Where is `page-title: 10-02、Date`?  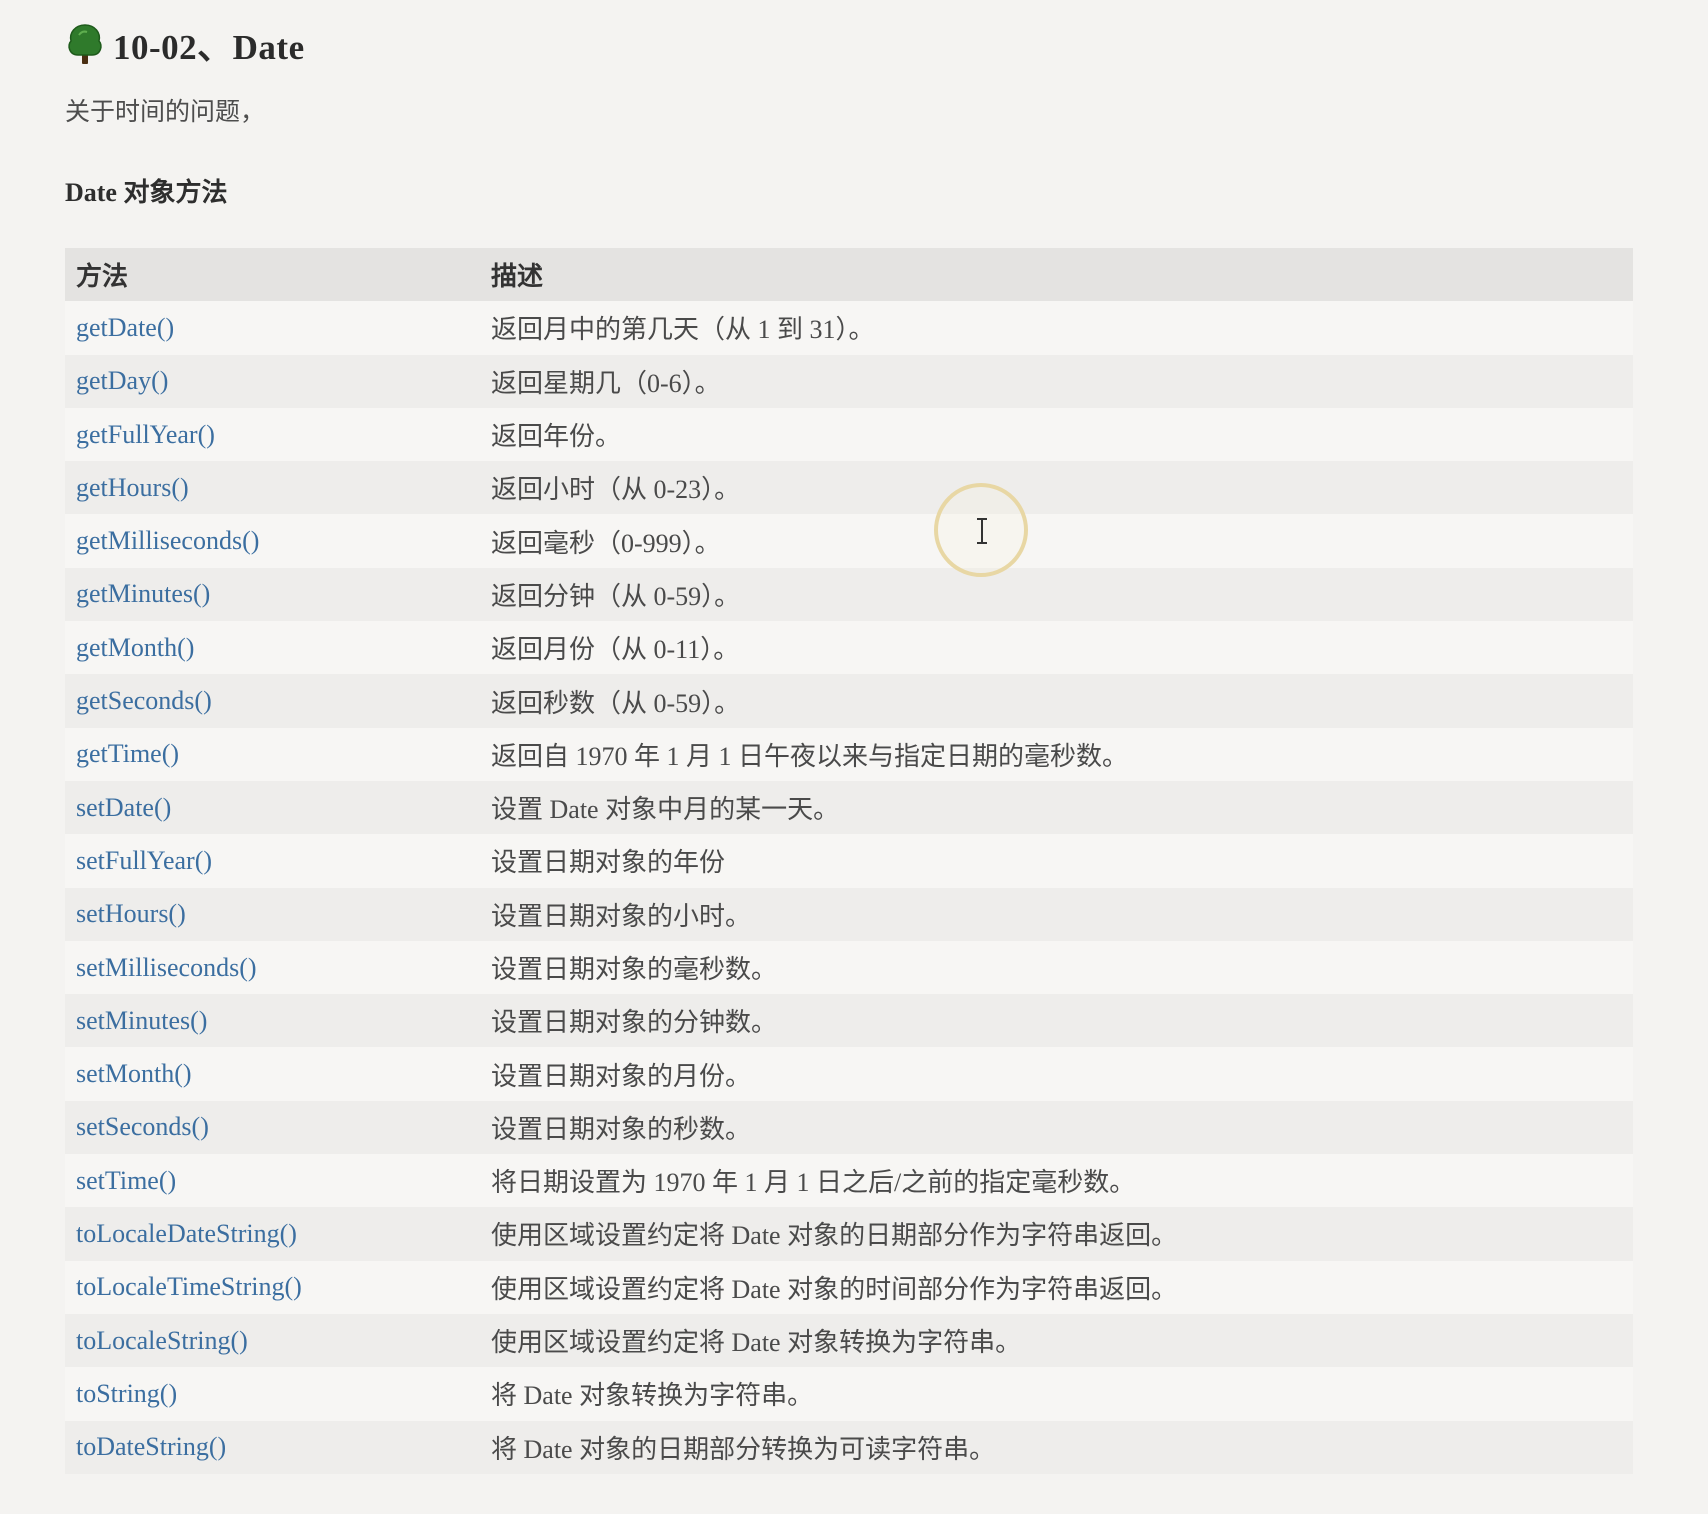
page-title: 10-02、Date is located at coordinates (209, 47).